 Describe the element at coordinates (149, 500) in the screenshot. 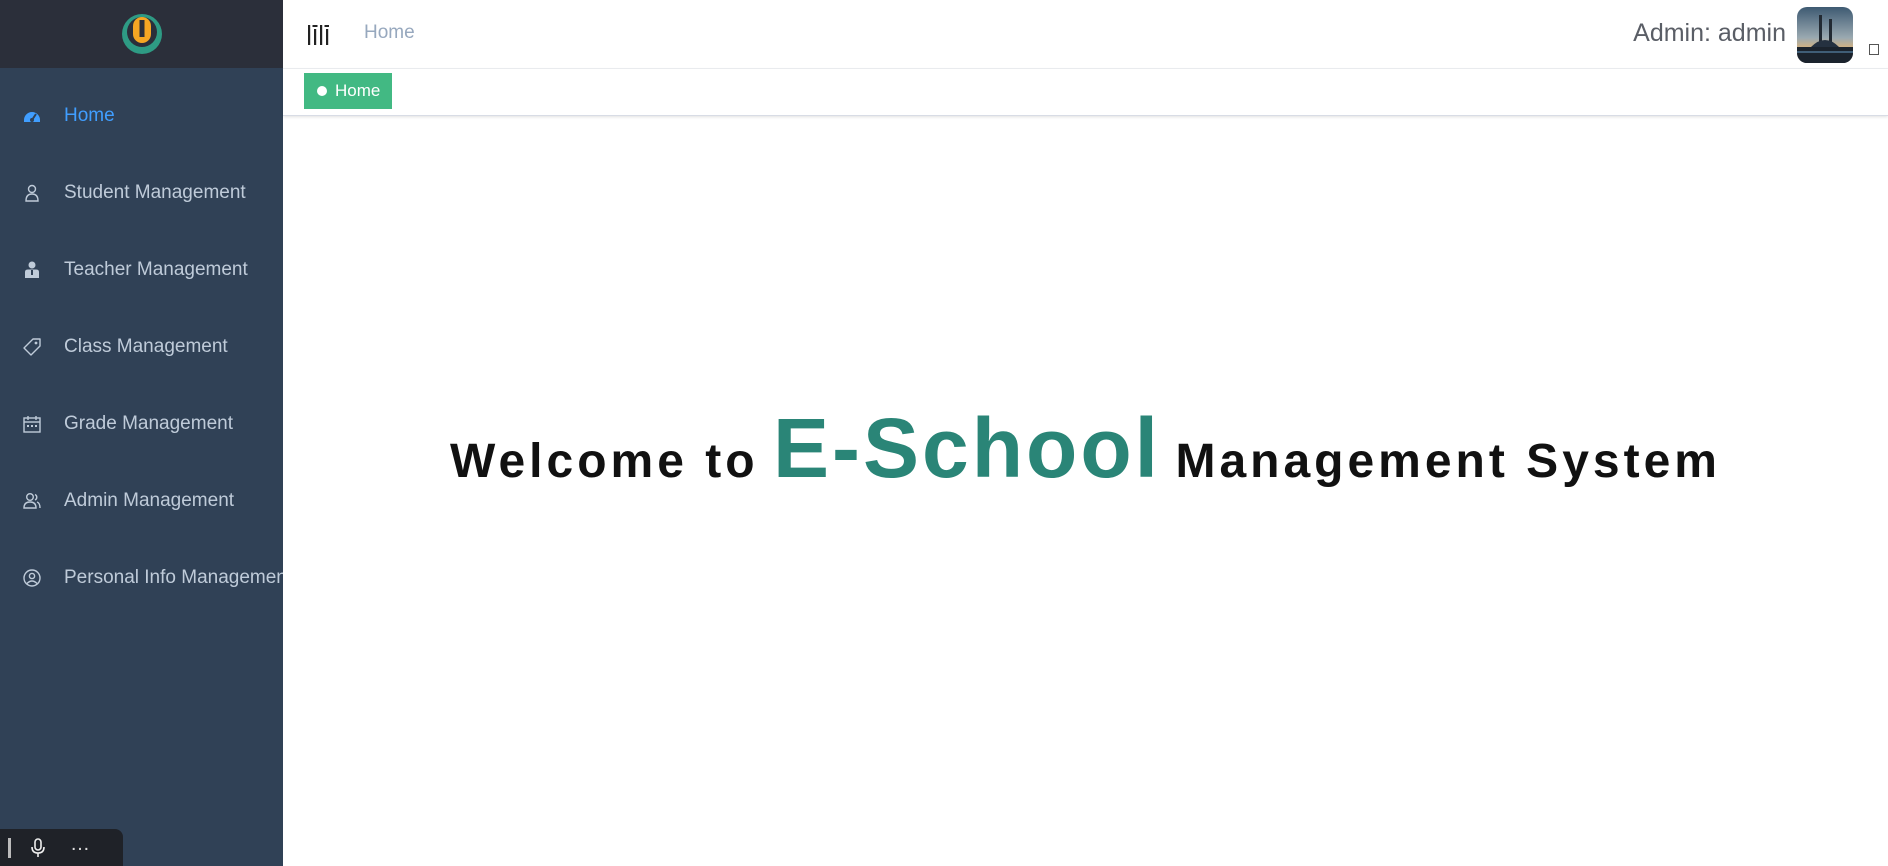

I see `sidebar-item-label: Admin Management` at that location.